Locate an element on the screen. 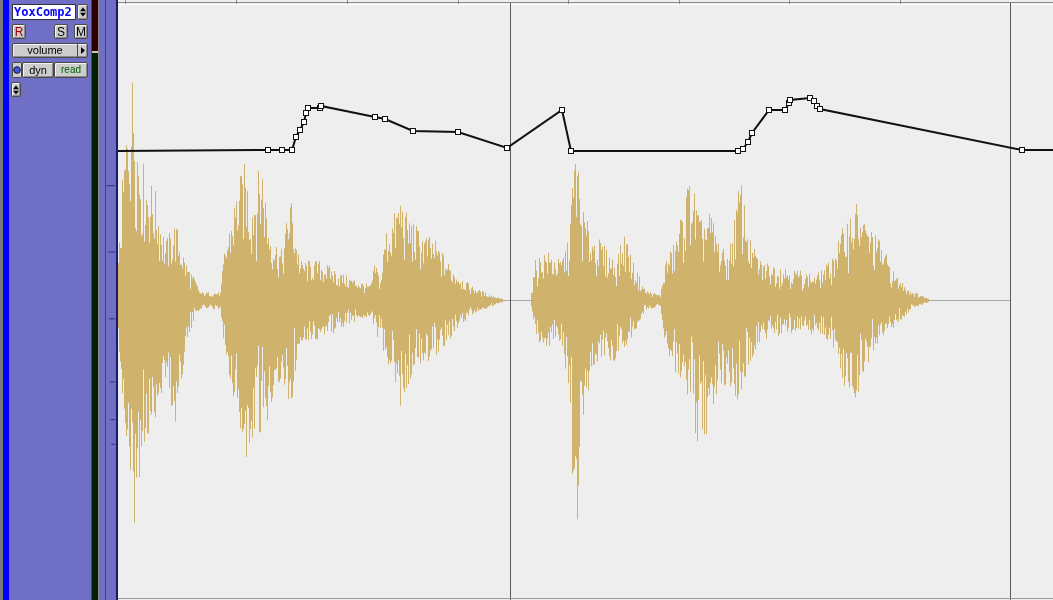 The image size is (1053, 600). height-stepper-button is located at coordinates (16, 89).